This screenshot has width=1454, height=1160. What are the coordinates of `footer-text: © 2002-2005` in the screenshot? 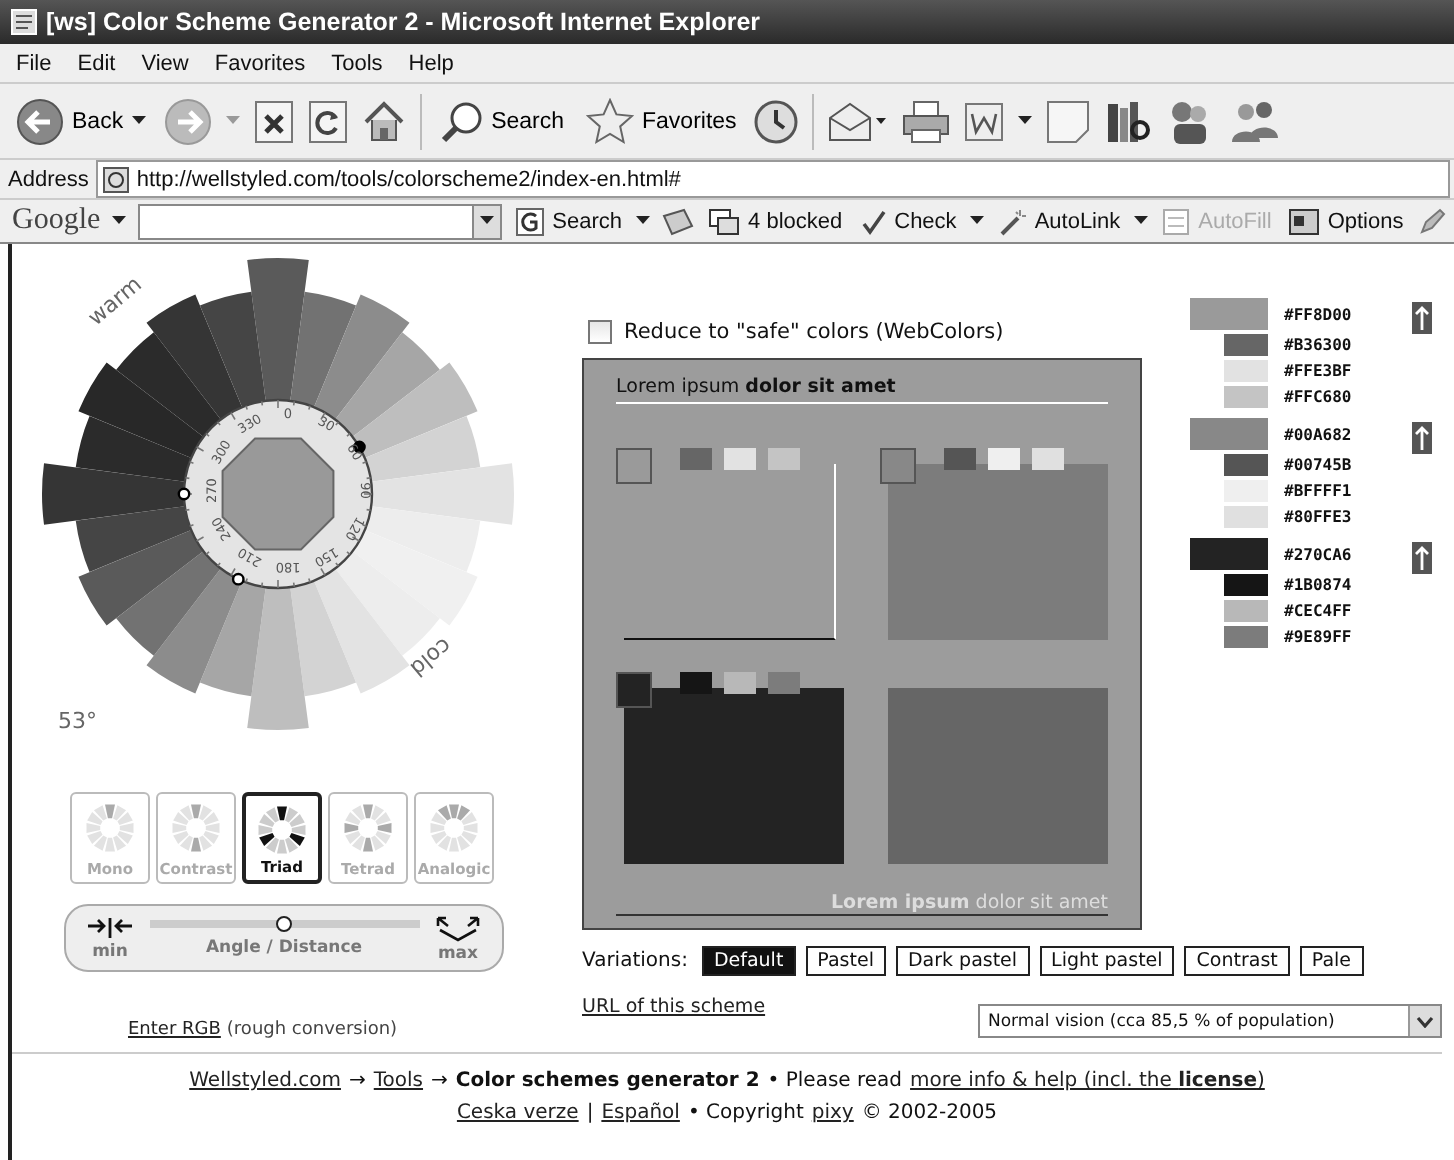 It's located at (929, 1113).